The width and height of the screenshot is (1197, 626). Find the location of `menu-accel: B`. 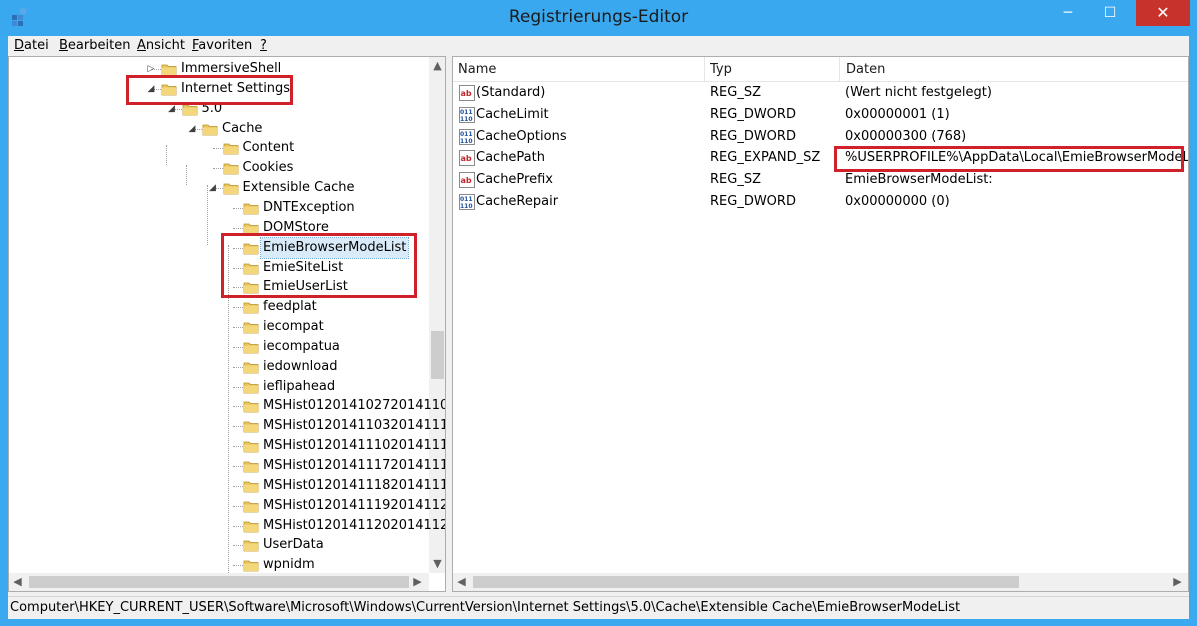

menu-accel: B is located at coordinates (63, 45).